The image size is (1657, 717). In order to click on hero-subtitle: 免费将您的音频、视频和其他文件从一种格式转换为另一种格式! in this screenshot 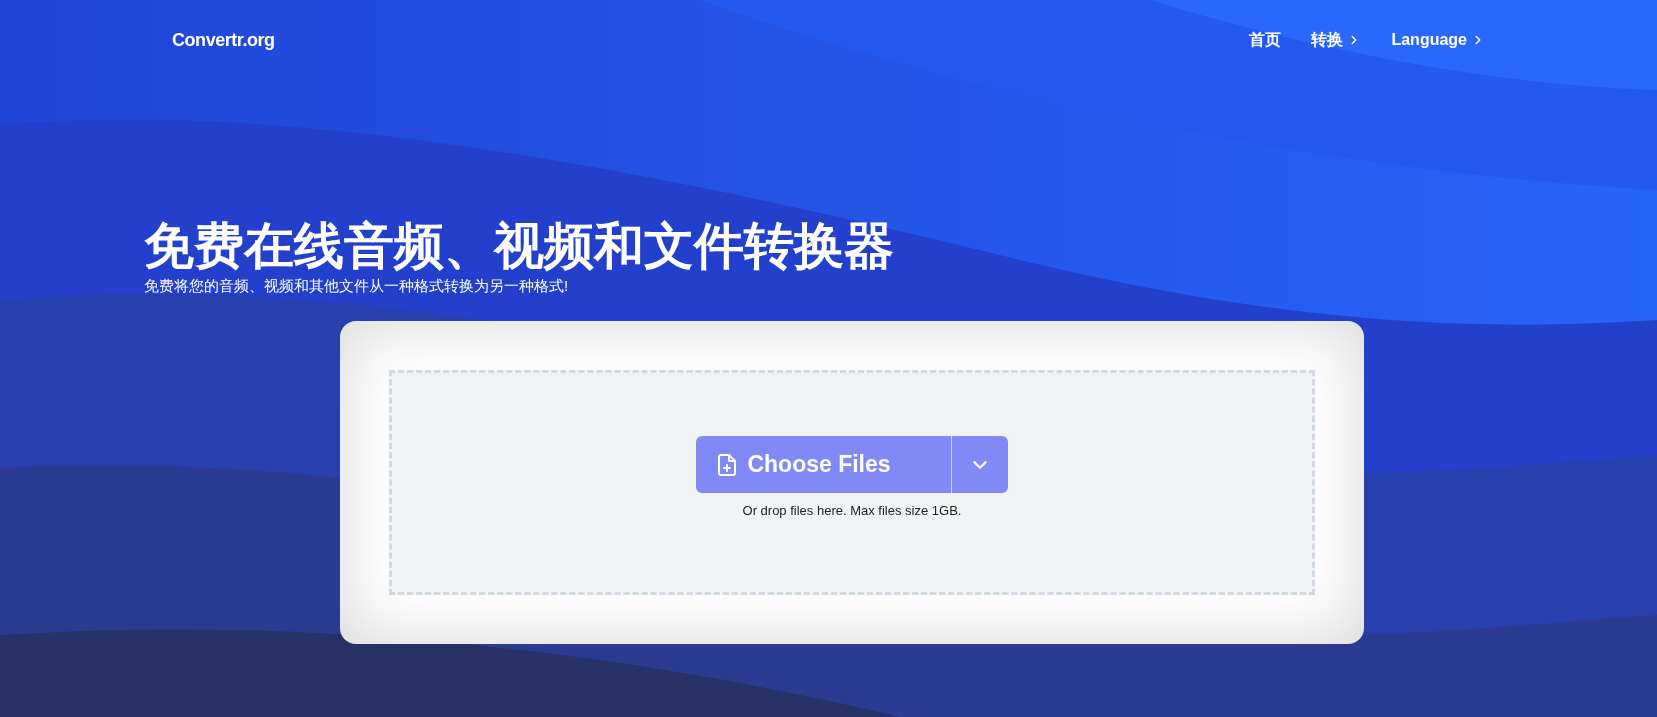, I will do `click(356, 286)`.